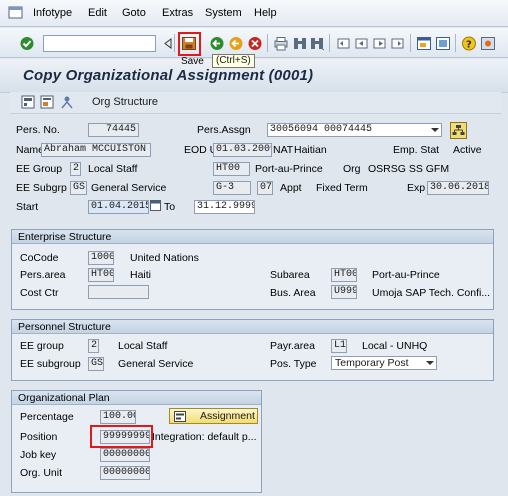 The image size is (508, 496). I want to click on subarea-label: Subarea, so click(290, 275).